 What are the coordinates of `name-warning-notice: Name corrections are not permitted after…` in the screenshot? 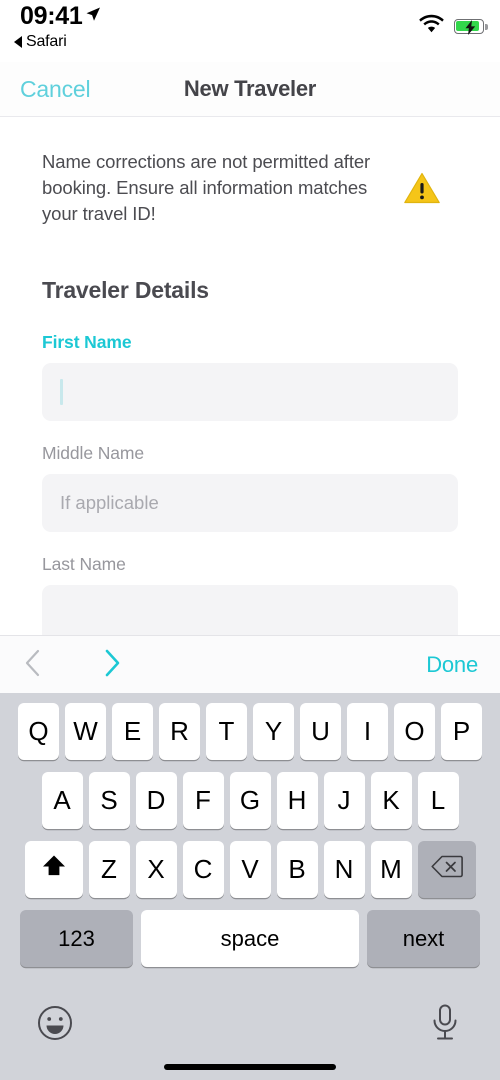 It's located at (250, 172).